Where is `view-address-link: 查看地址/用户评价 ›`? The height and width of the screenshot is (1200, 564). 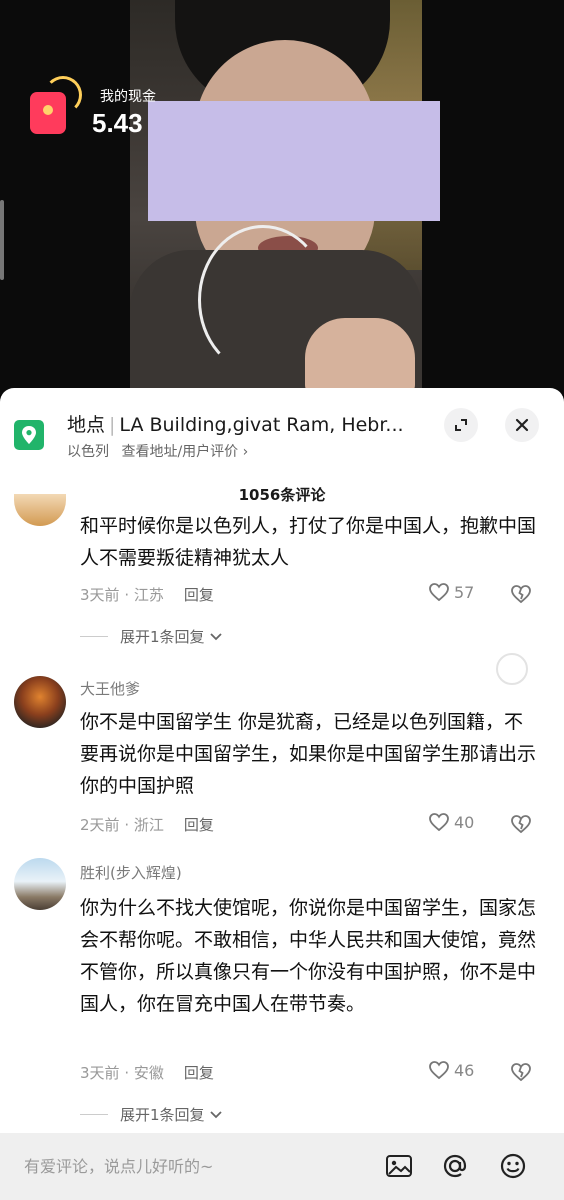 view-address-link: 查看地址/用户评价 › is located at coordinates (184, 452).